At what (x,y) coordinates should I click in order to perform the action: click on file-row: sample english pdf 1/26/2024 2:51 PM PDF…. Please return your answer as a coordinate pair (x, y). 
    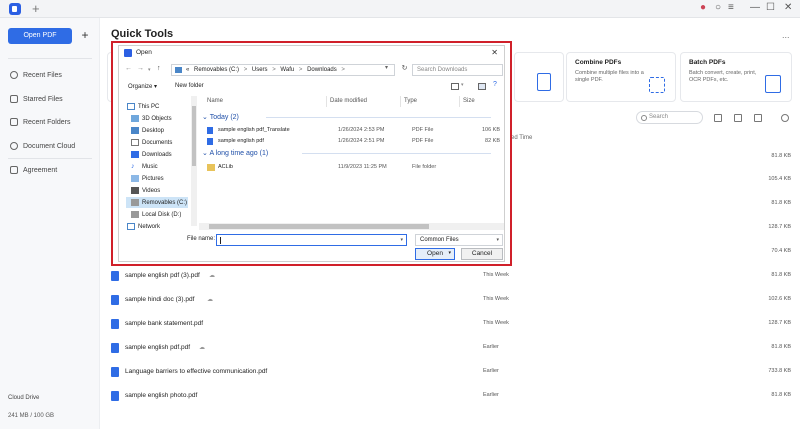
    Looking at the image, I should click on (354, 142).